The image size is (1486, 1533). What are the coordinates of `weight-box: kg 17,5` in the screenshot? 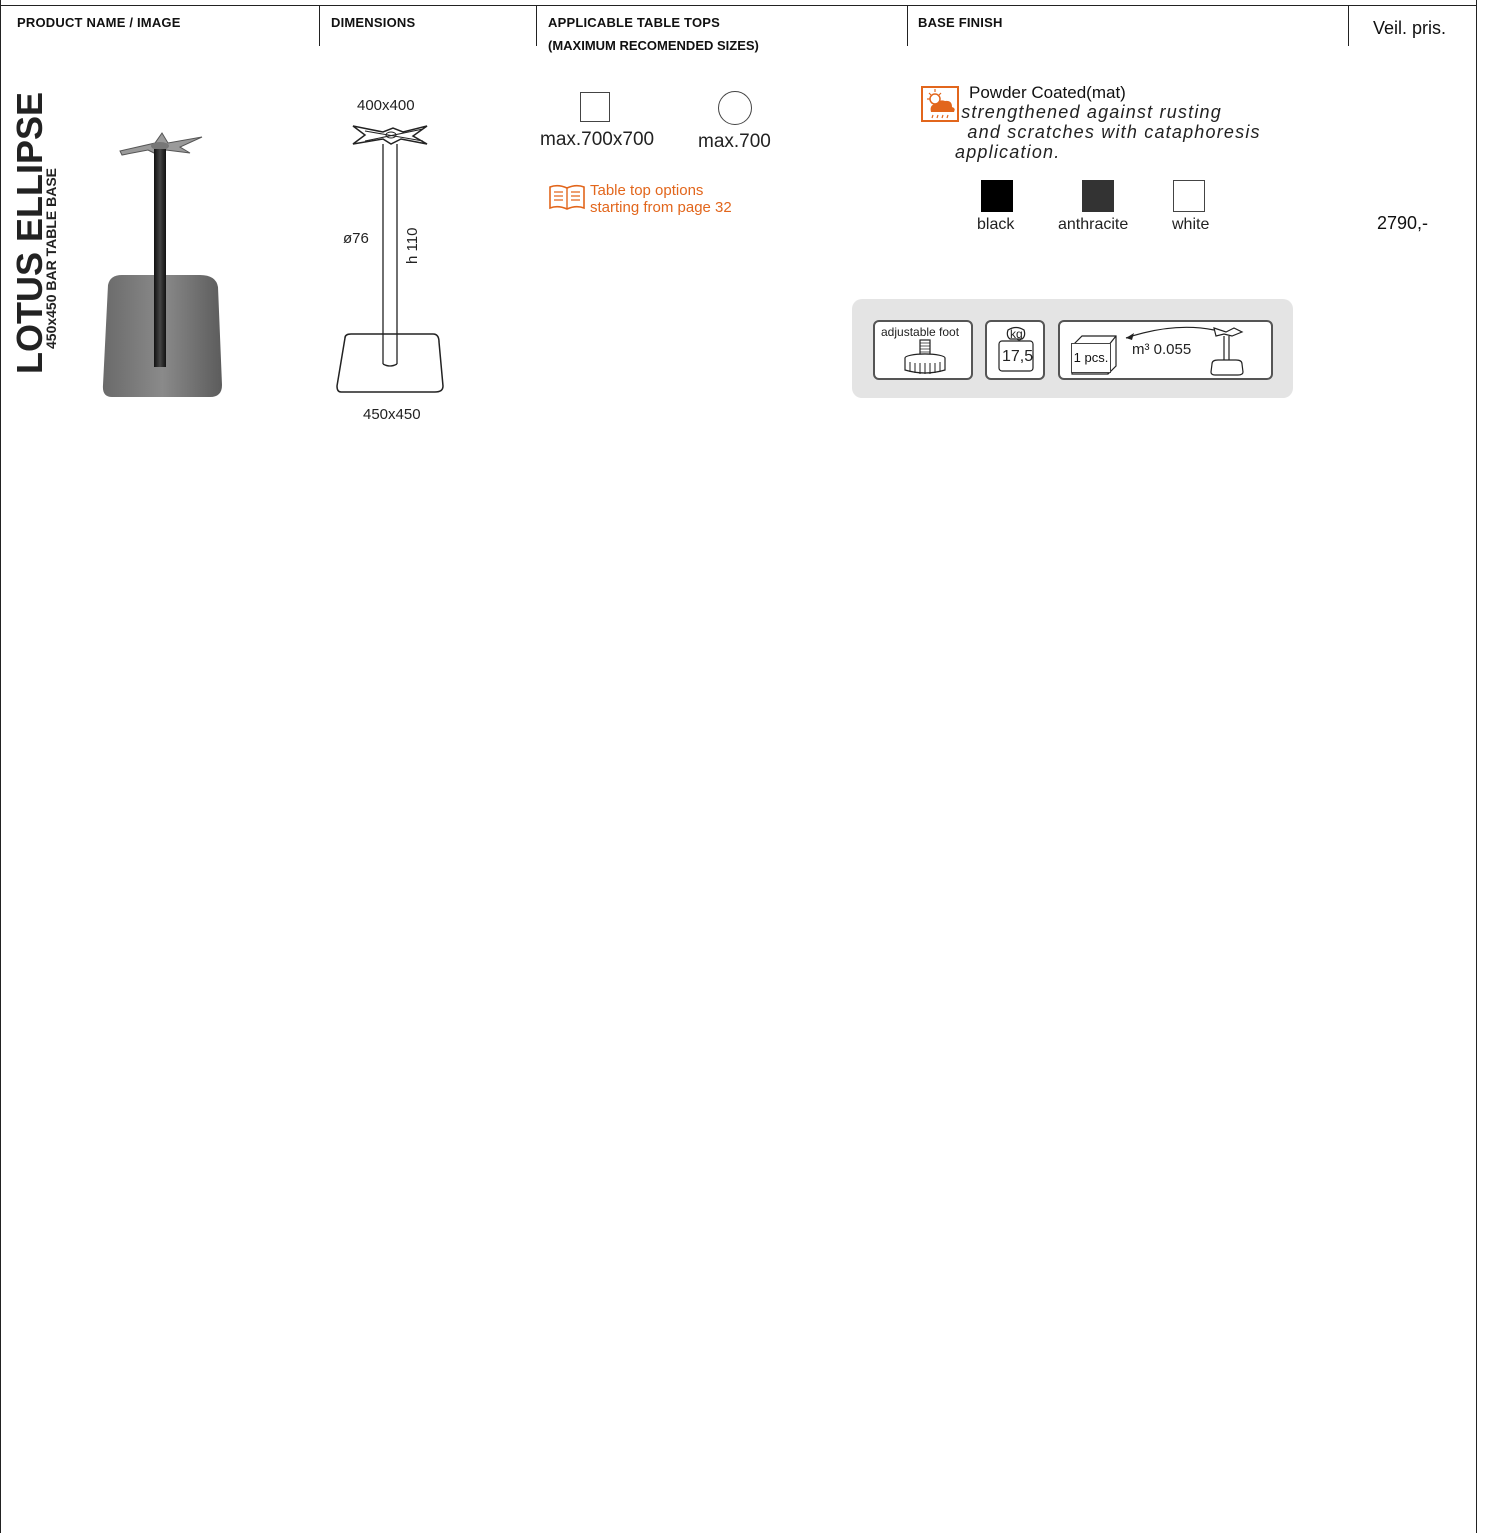 It's located at (1015, 350).